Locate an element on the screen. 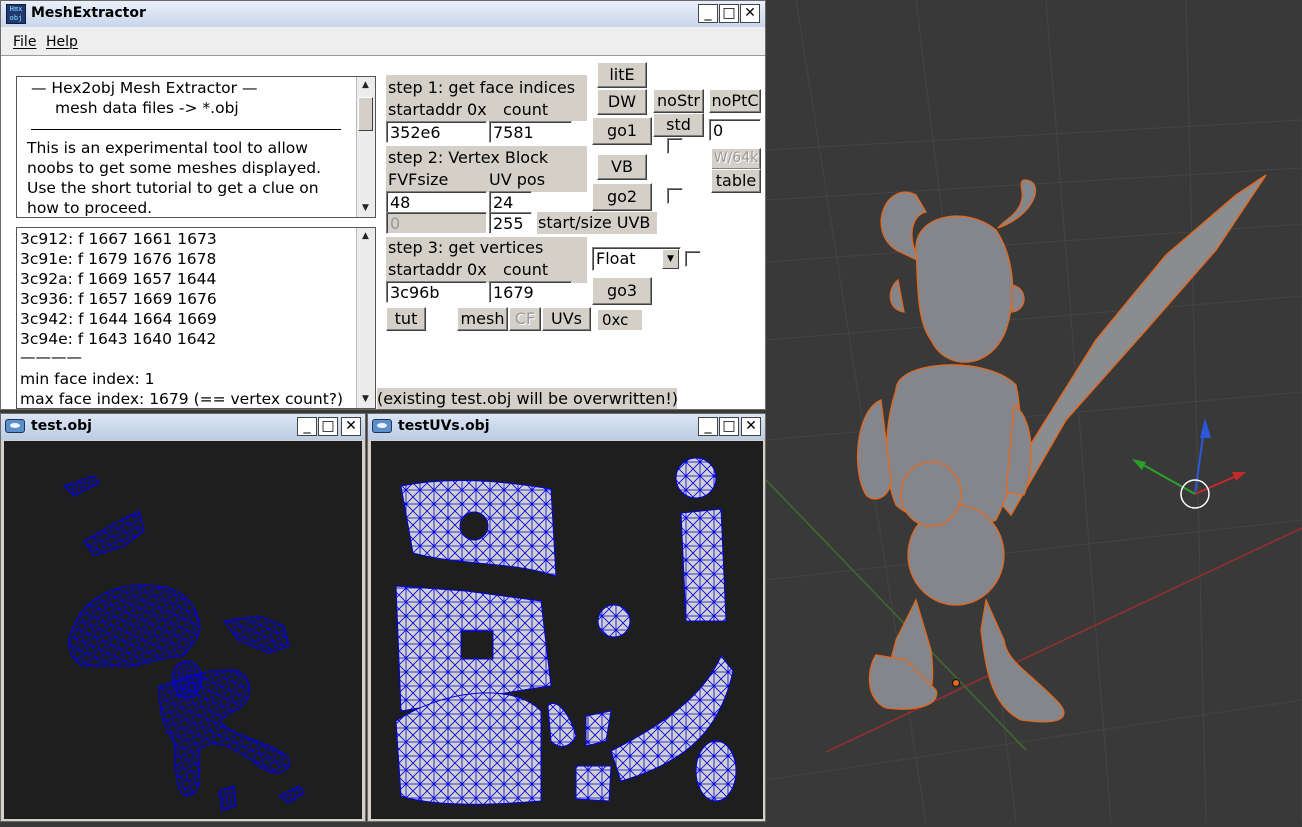 The height and width of the screenshot is (827, 1302). nostr-button: noStr is located at coordinates (678, 101).